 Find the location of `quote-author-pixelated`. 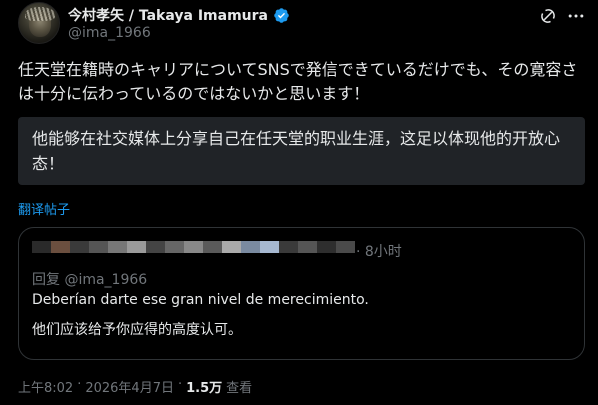

quote-author-pixelated is located at coordinates (193, 247).